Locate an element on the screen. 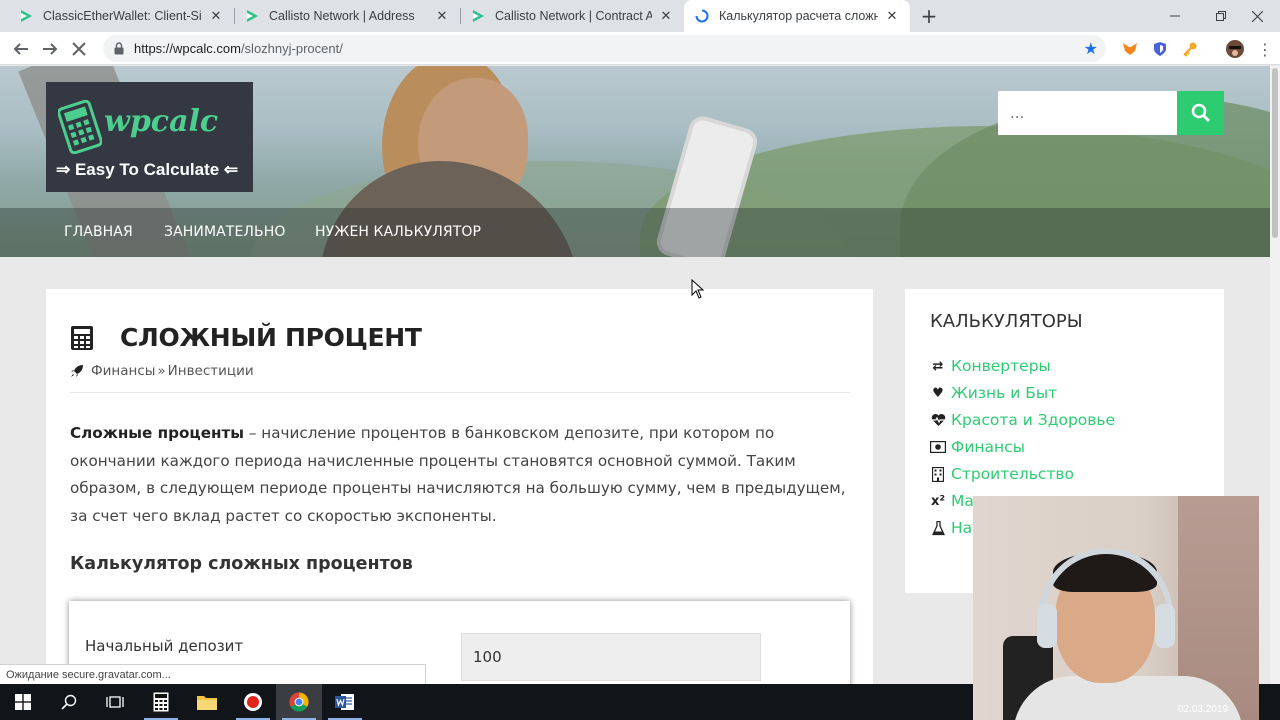 This screenshot has width=1280, height=720. sidebar-item-label: Строительство is located at coordinates (1013, 474).